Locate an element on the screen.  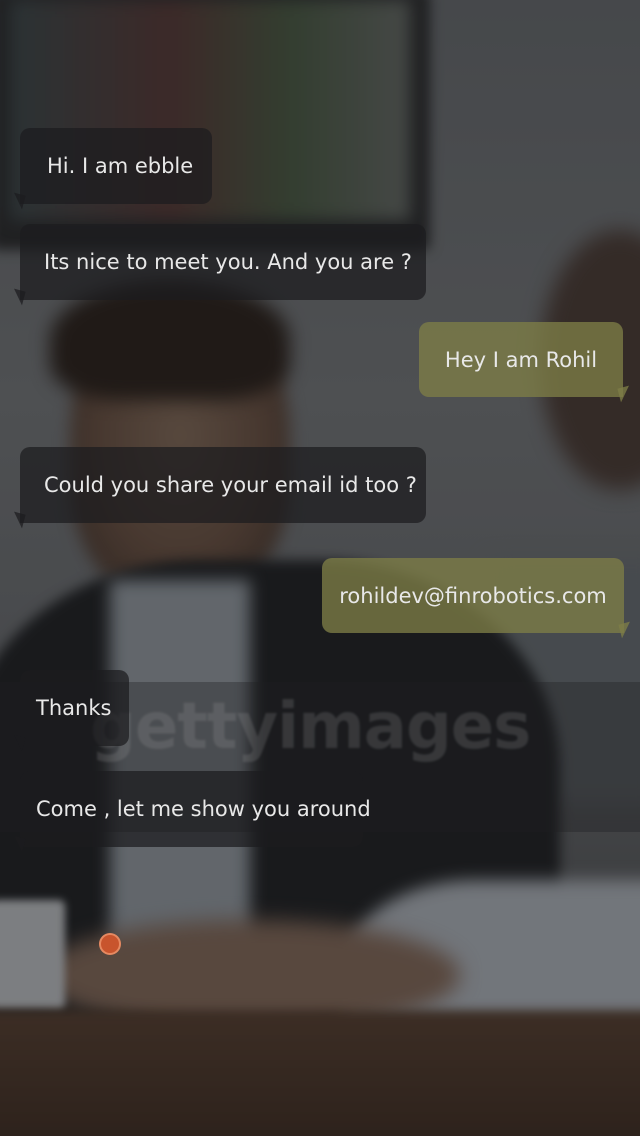
message-text: rohildev@finrobotics.com is located at coordinates (473, 595).